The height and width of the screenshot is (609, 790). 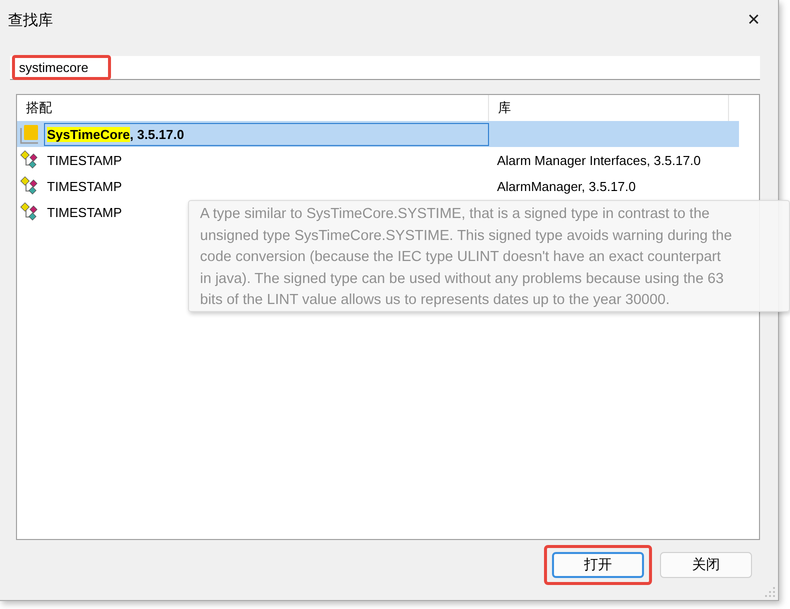 I want to click on tooltip-text: A type similar to SysTimeCore.SYSTIME, that is a signed type in contrast to the, so click(x=455, y=214).